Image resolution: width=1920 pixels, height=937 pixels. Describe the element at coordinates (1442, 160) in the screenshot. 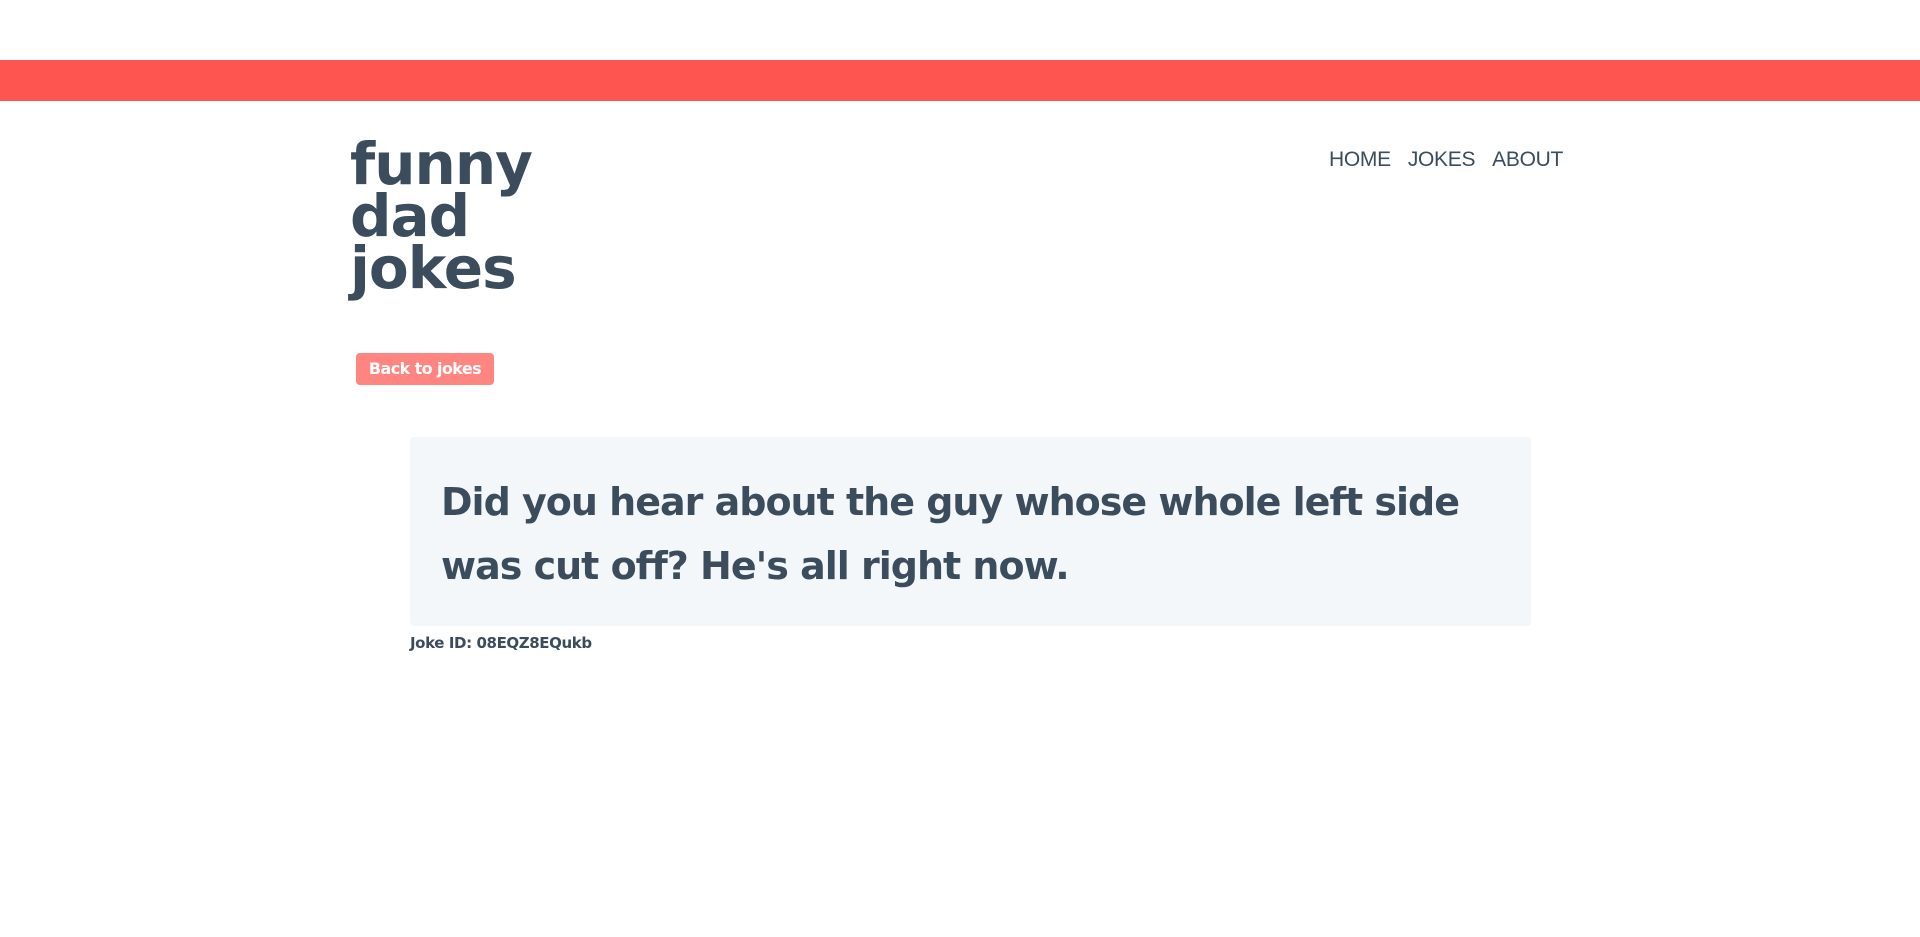

I see `nav-link-jokes: JOKES` at that location.